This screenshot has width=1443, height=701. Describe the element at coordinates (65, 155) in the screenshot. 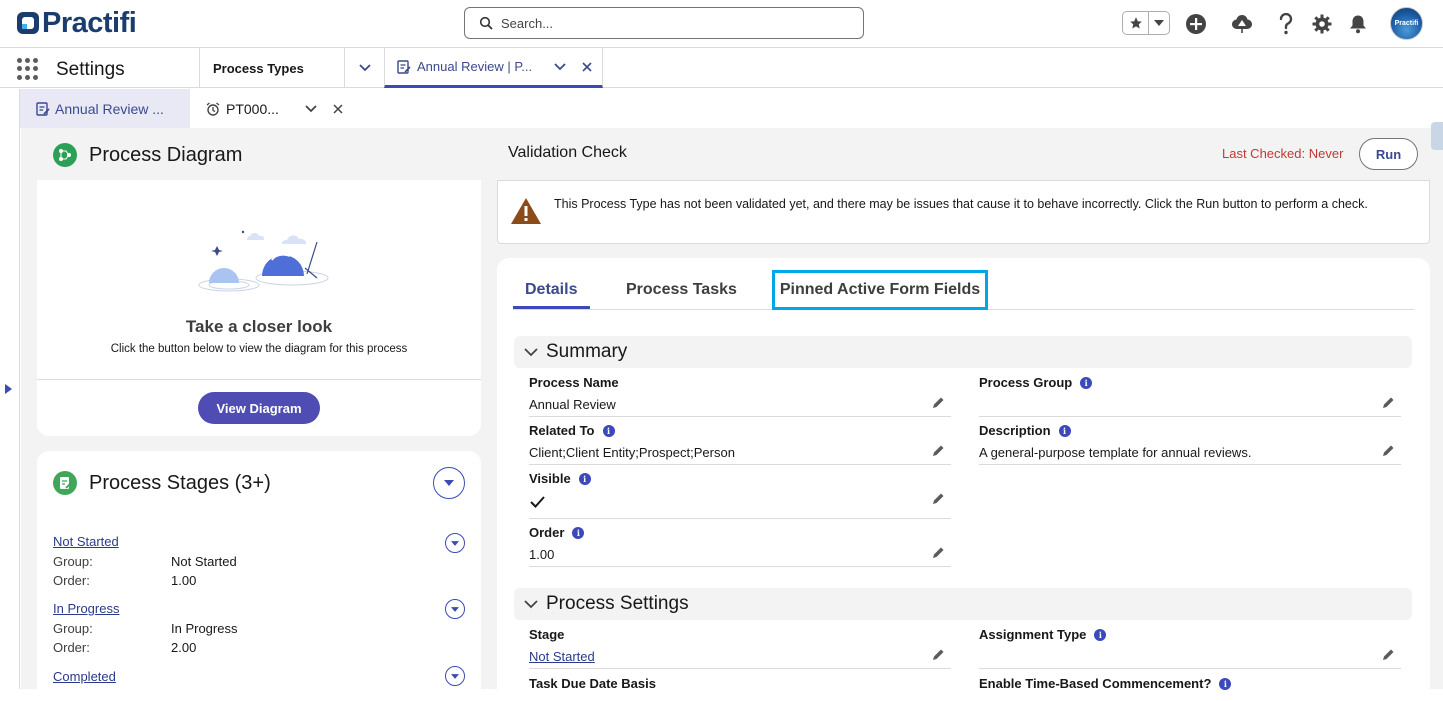

I see `process-diagram-icon` at that location.